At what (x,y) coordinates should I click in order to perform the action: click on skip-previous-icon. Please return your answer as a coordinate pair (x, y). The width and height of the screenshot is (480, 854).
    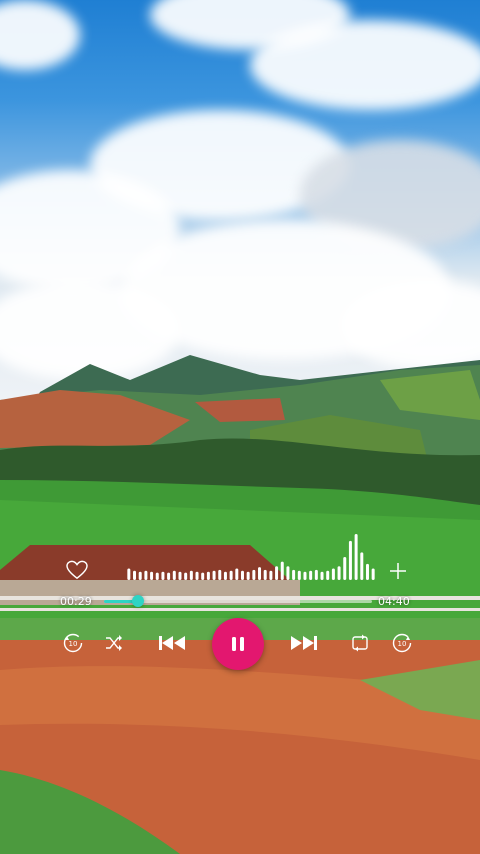
    Looking at the image, I should click on (172, 643).